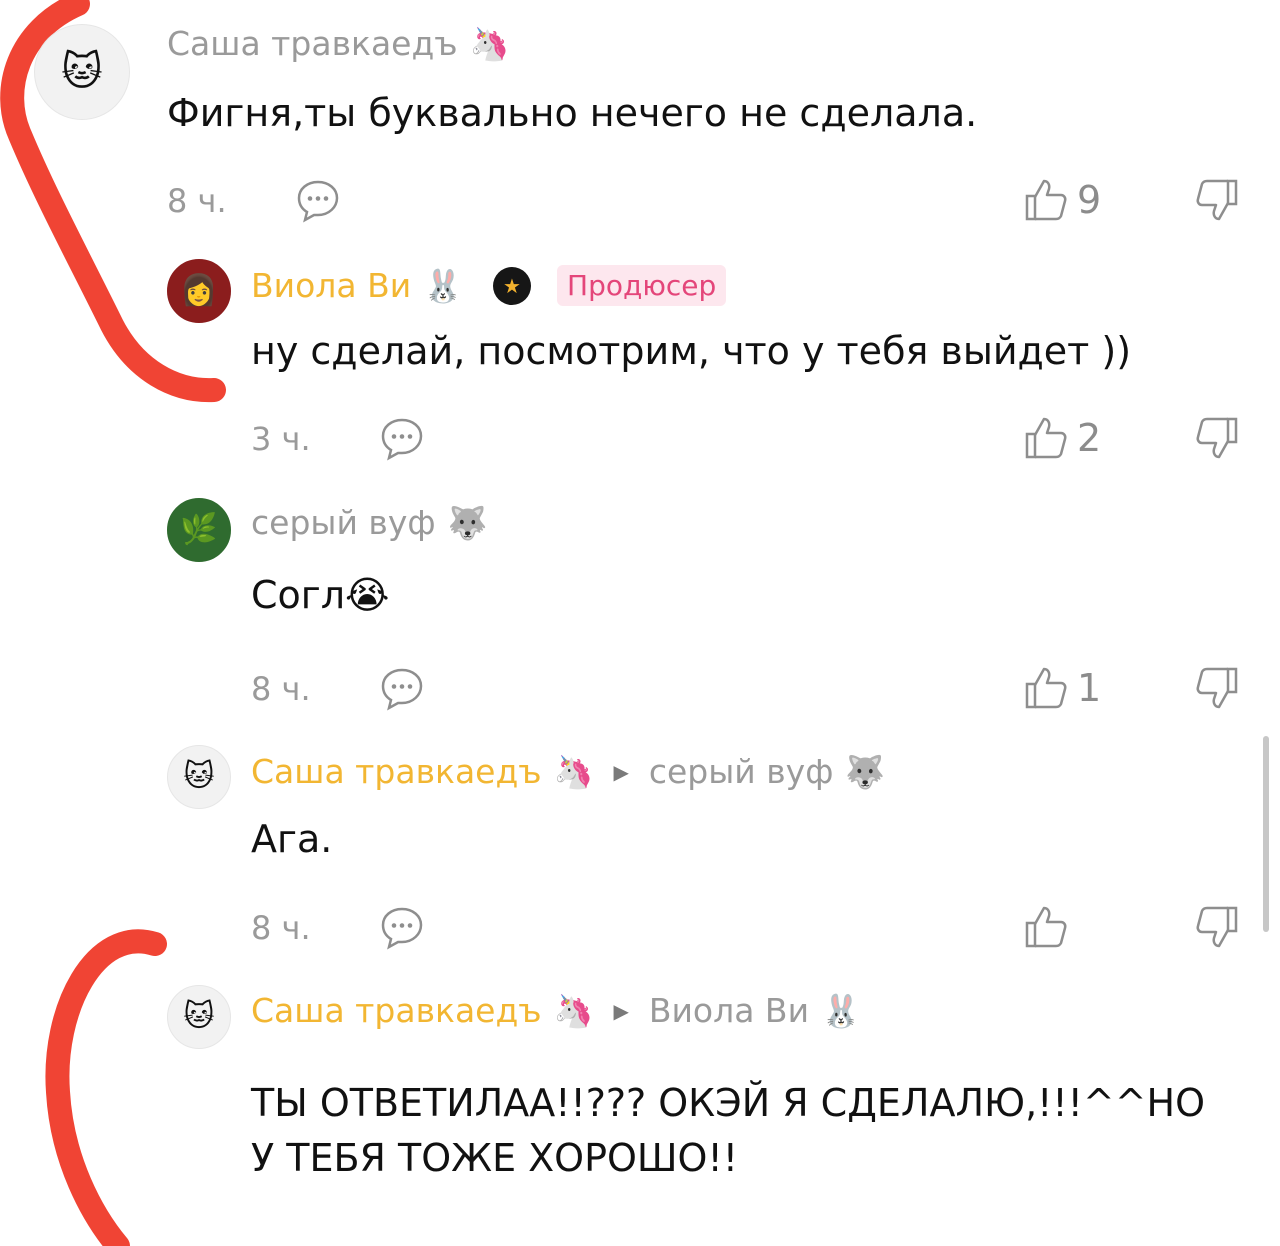 The height and width of the screenshot is (1246, 1280). I want to click on scrollbar, so click(1266, 834).